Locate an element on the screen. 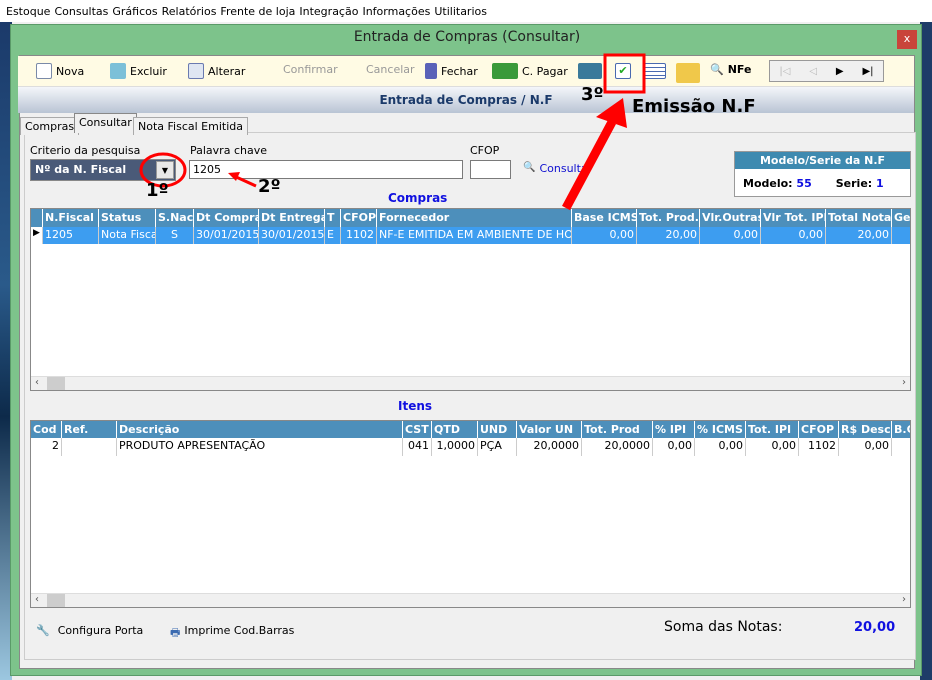  annotation-emissao-nf: Emissão N.F is located at coordinates (694, 106).